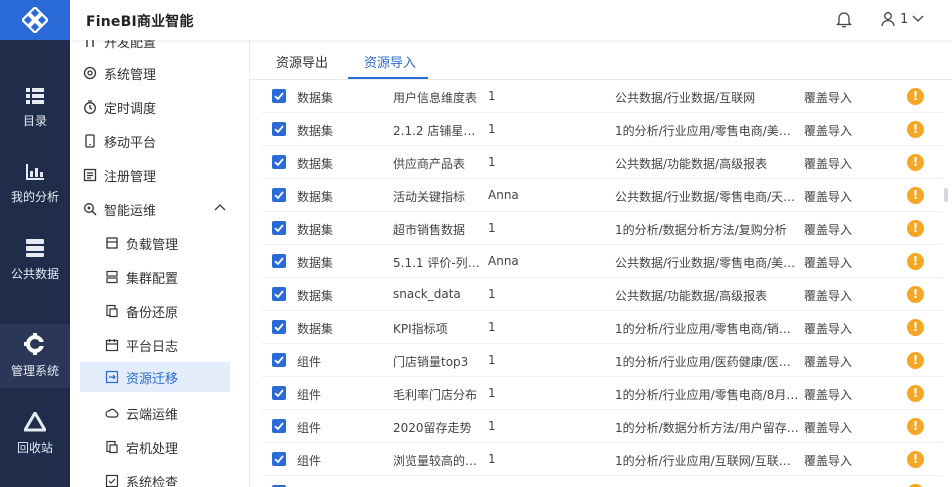 This screenshot has height=487, width=952. Describe the element at coordinates (35, 184) in the screenshot. I see `nav-item-my-analysis: 我的分析` at that location.